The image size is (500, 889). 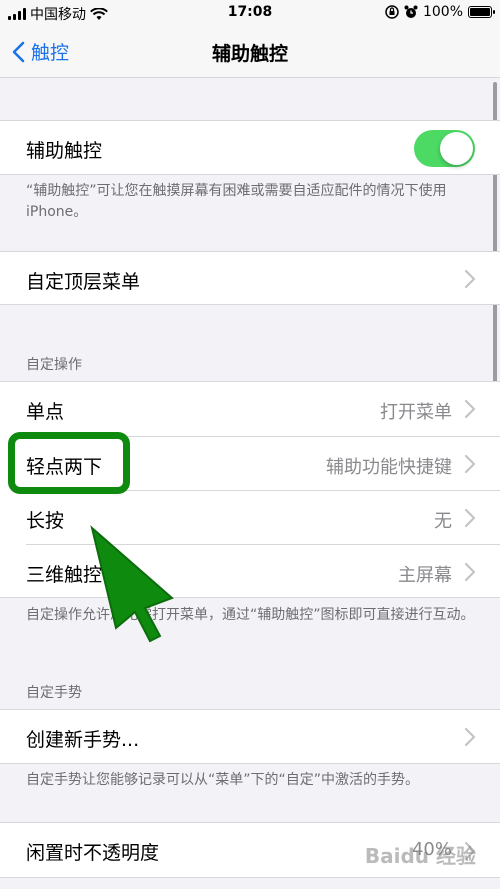 What do you see at coordinates (420, 856) in the screenshot?
I see `watermark: Baidu 经验` at bounding box center [420, 856].